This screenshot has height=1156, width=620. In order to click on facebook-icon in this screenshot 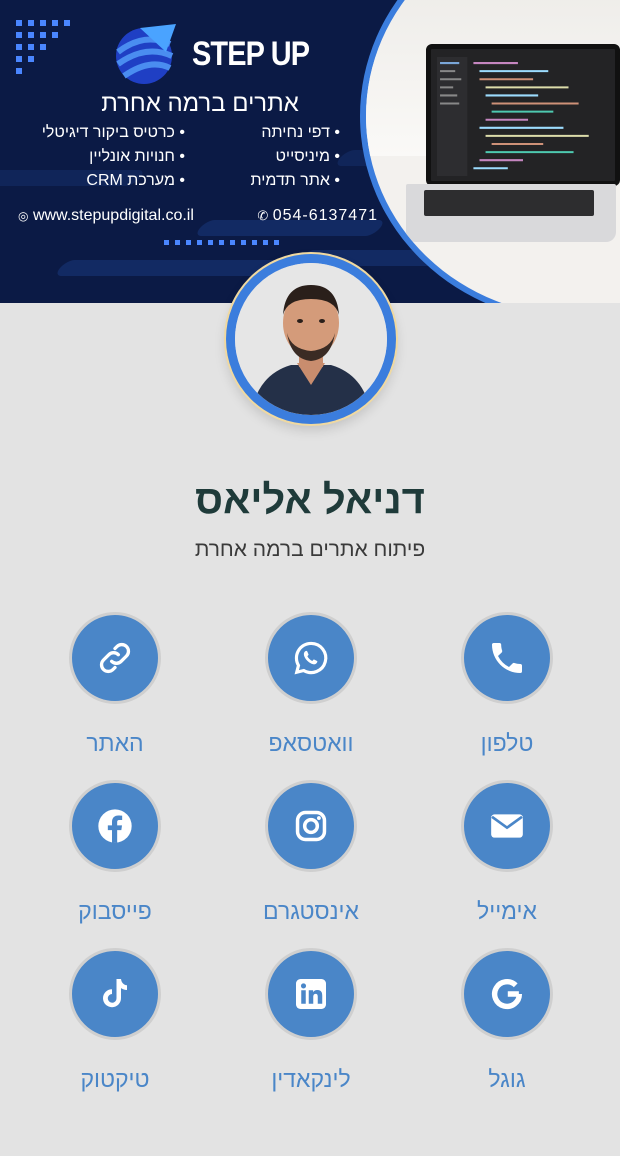, I will do `click(115, 826)`.